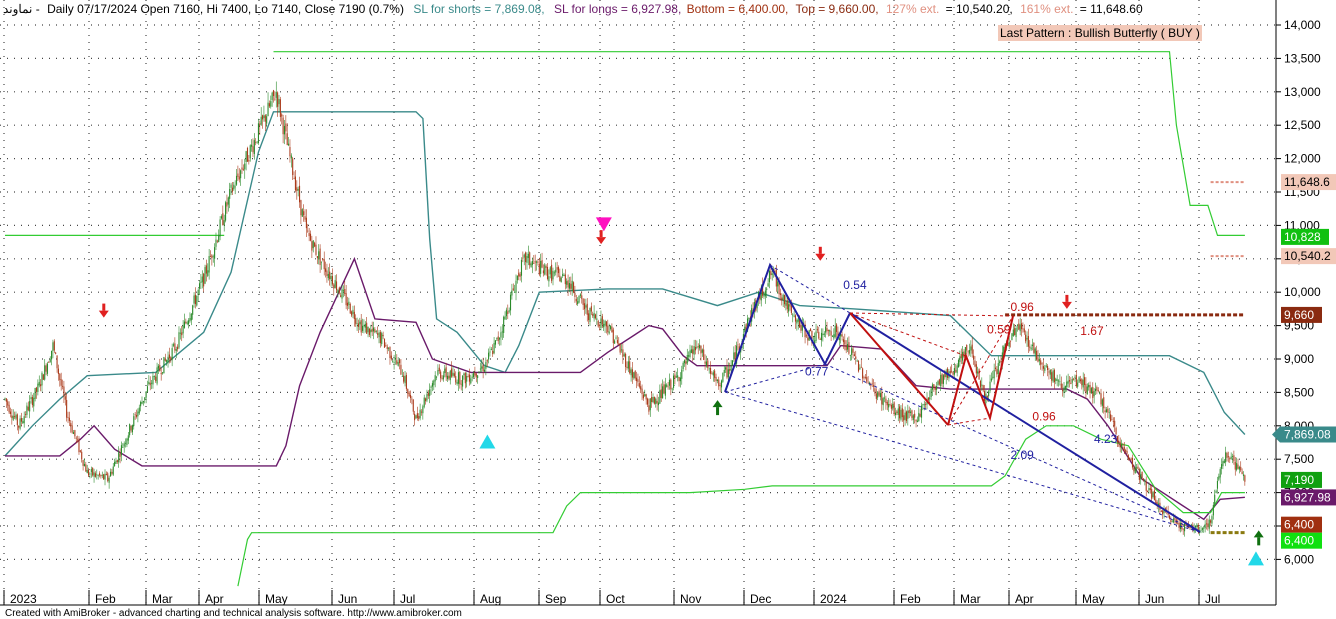 This screenshot has width=1336, height=619. What do you see at coordinates (1022, 455) in the screenshot?
I see `ratio-label: 2.09` at bounding box center [1022, 455].